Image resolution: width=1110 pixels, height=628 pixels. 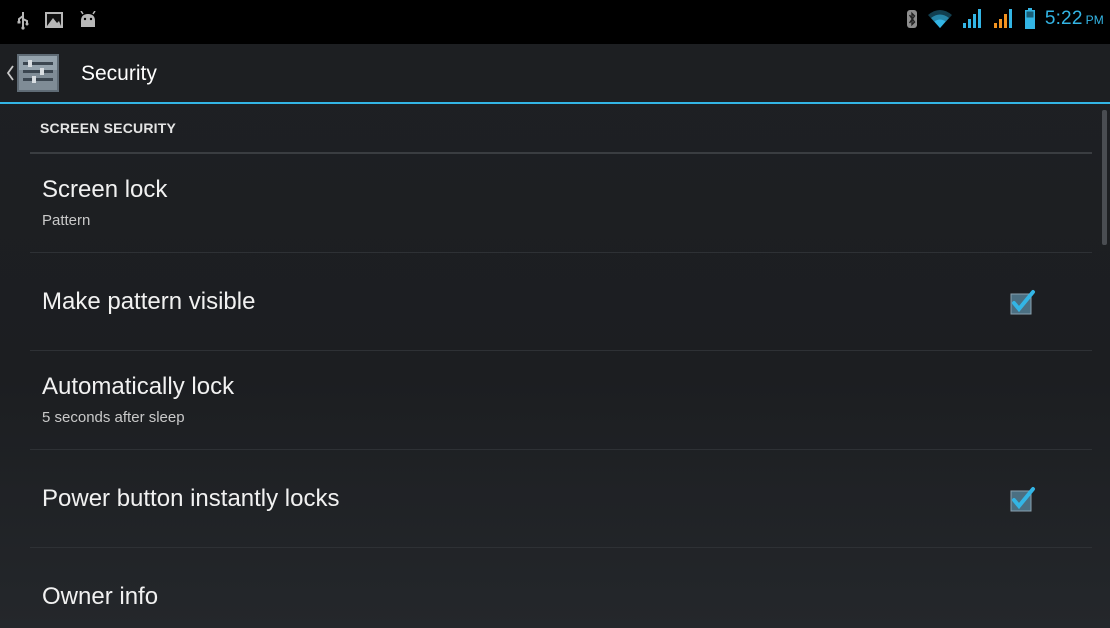 I want to click on scrollbar, so click(x=1104, y=177).